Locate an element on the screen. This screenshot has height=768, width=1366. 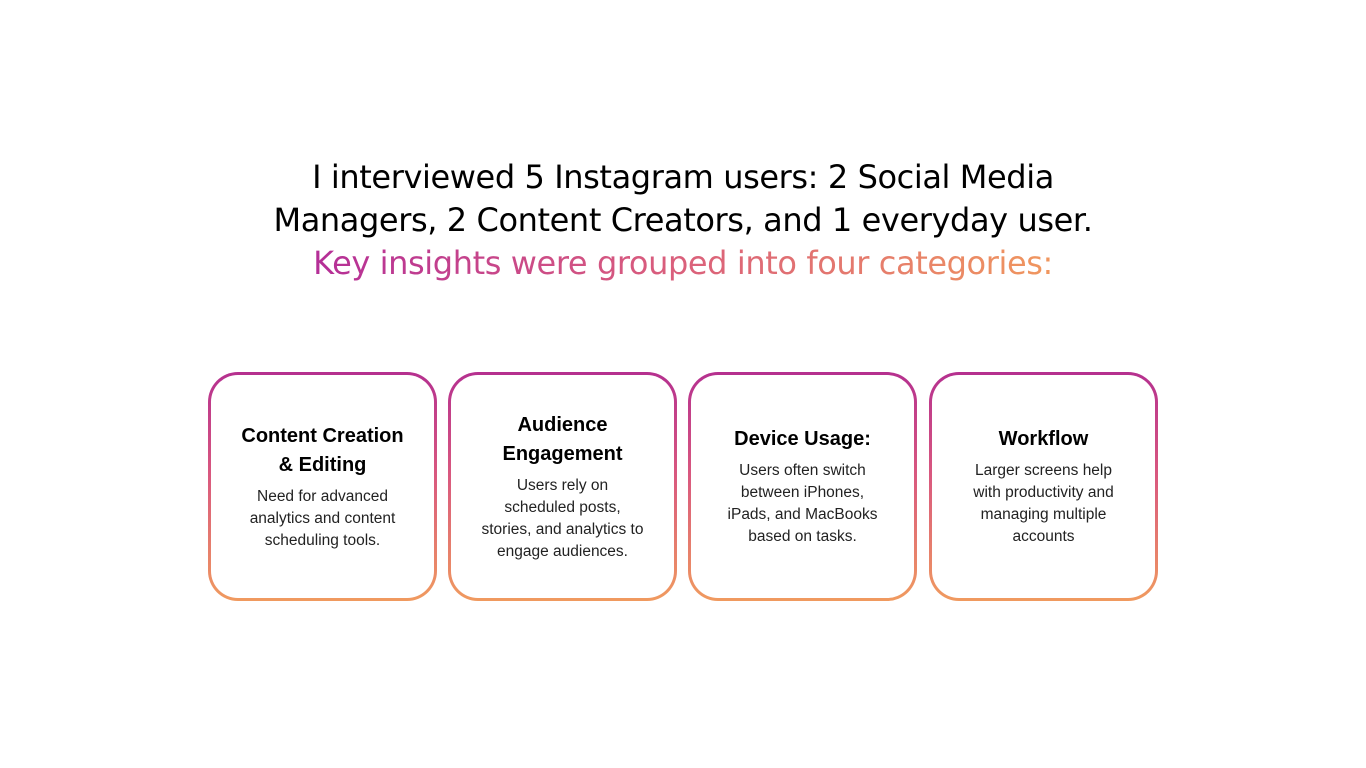
card-title: Device Usage: is located at coordinates (802, 439).